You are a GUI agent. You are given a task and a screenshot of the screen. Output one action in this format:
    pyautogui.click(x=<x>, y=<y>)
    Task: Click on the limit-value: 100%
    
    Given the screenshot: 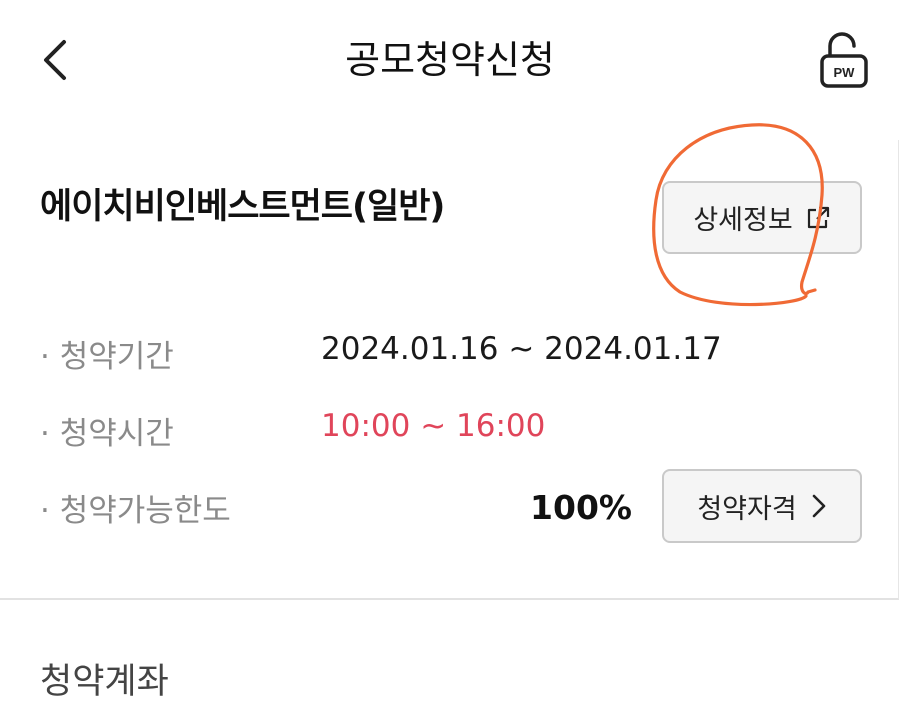 What is the action you would take?
    pyautogui.click(x=581, y=507)
    